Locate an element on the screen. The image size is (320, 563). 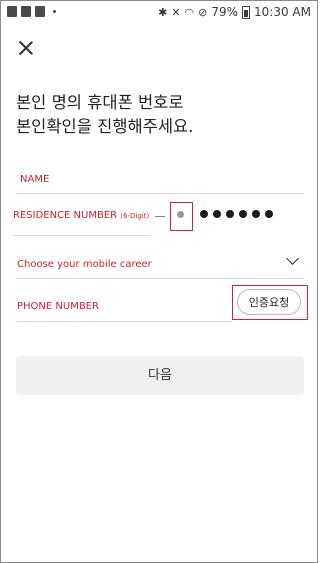
residence-number-label-text: RESIDENCE NUMBER is located at coordinates (65, 215).